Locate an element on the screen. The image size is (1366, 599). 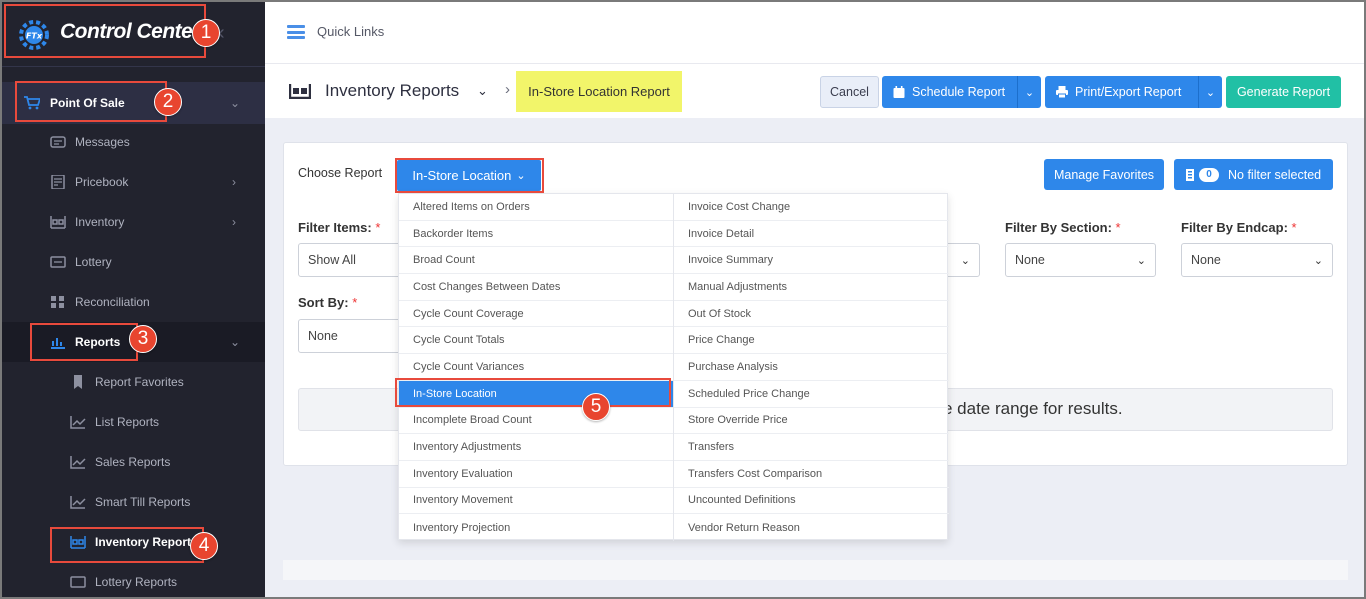
logo-text: FTx is located at coordinates (34, 36).